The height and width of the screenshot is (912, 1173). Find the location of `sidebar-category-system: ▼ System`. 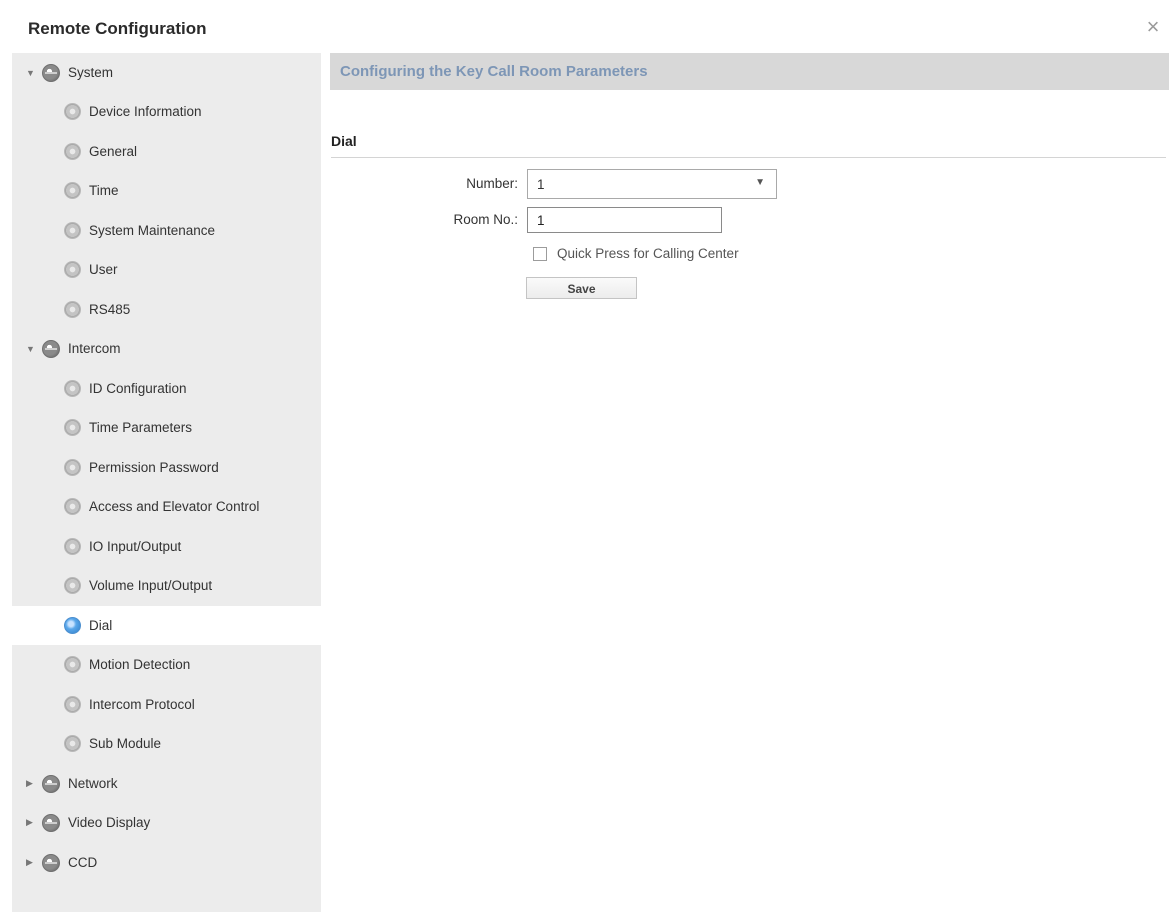

sidebar-category-system: ▼ System is located at coordinates (166, 72).